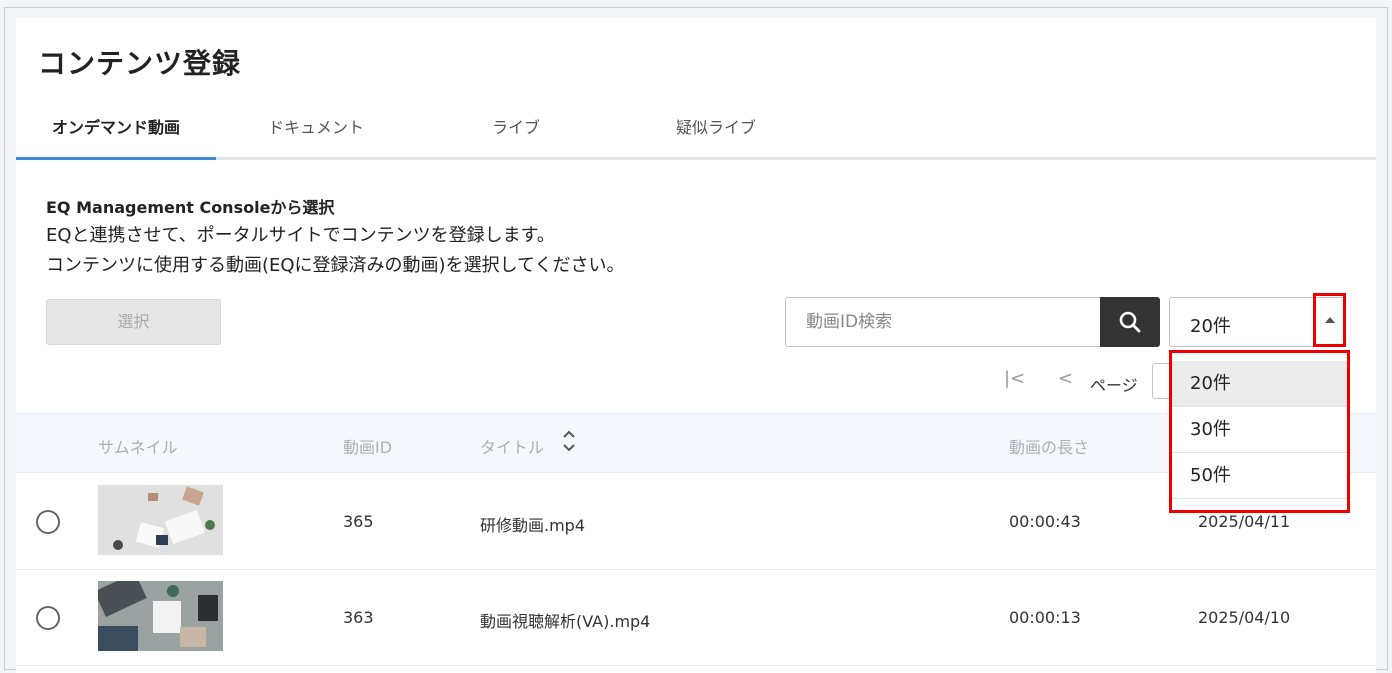  What do you see at coordinates (1259, 476) in the screenshot?
I see `per-page-option-50: 50件` at bounding box center [1259, 476].